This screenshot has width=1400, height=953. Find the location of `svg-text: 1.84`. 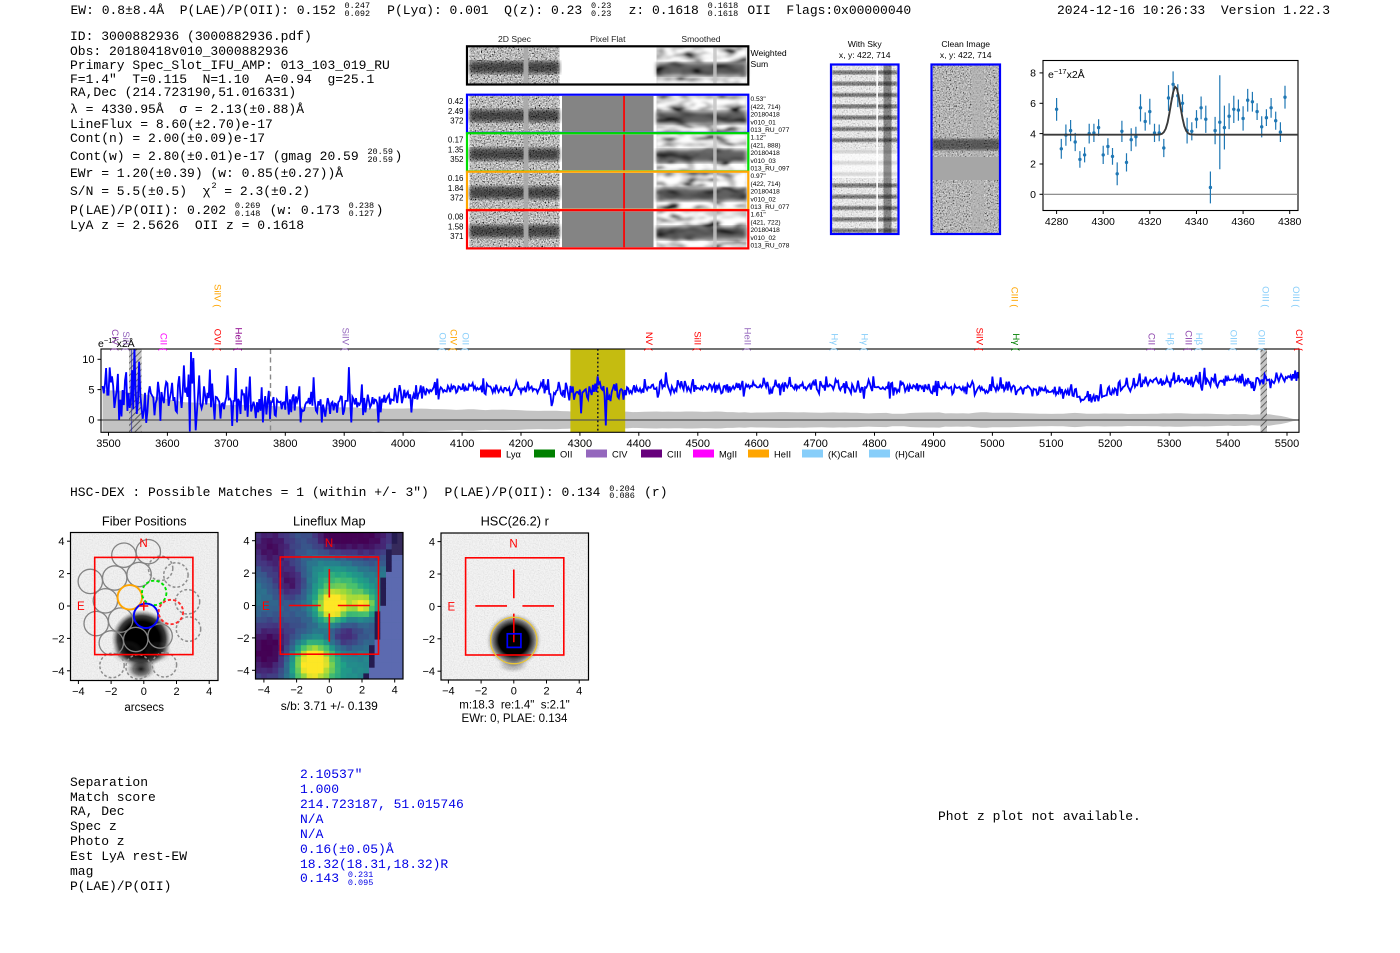

svg-text: 1.84 is located at coordinates (456, 188).